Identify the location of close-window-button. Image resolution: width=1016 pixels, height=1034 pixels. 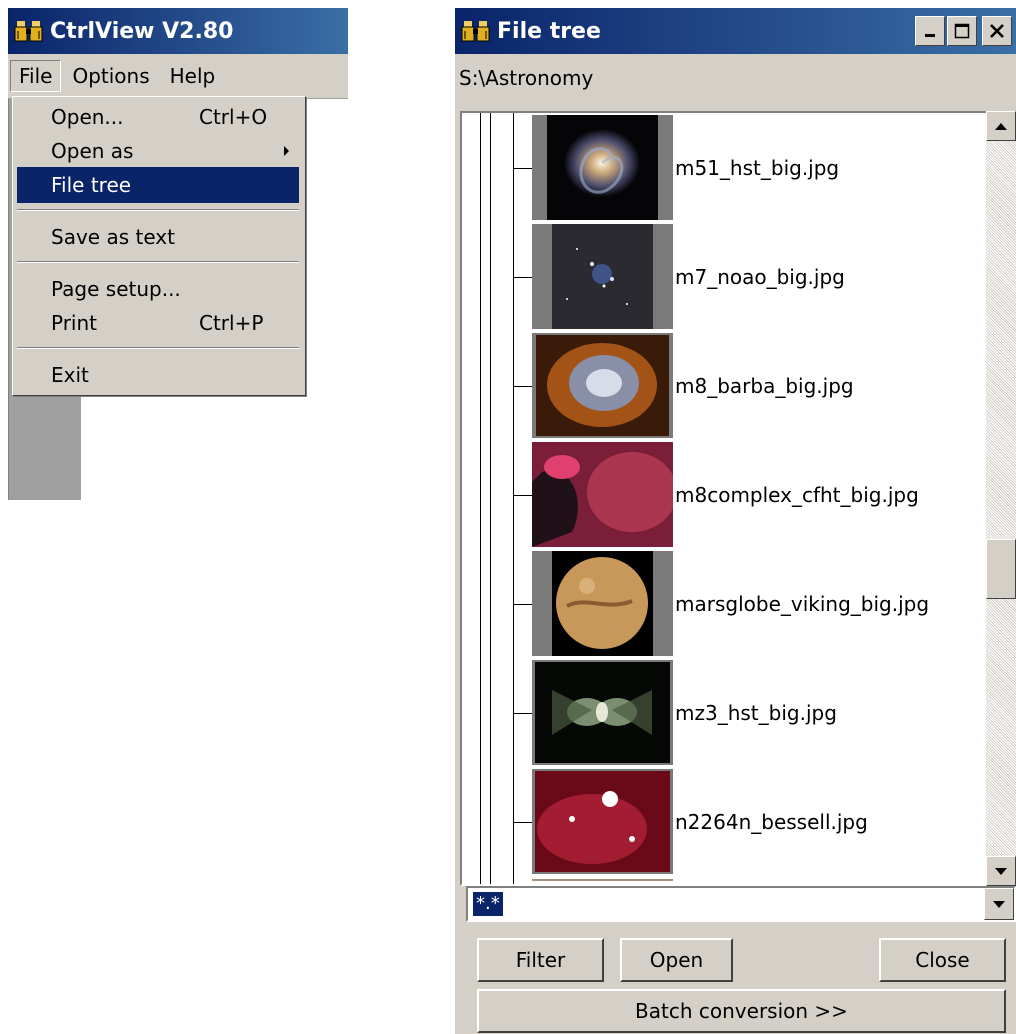
(997, 31).